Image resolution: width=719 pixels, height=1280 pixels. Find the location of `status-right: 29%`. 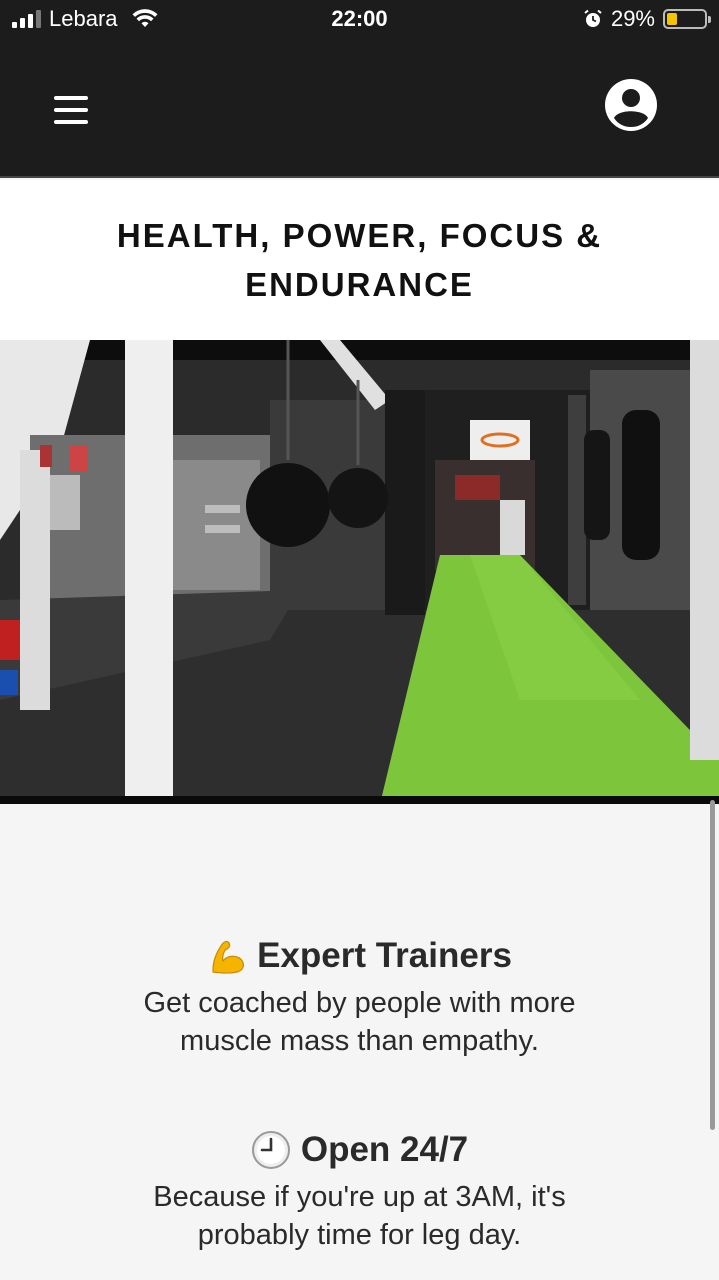

status-right: 29% is located at coordinates (647, 19).